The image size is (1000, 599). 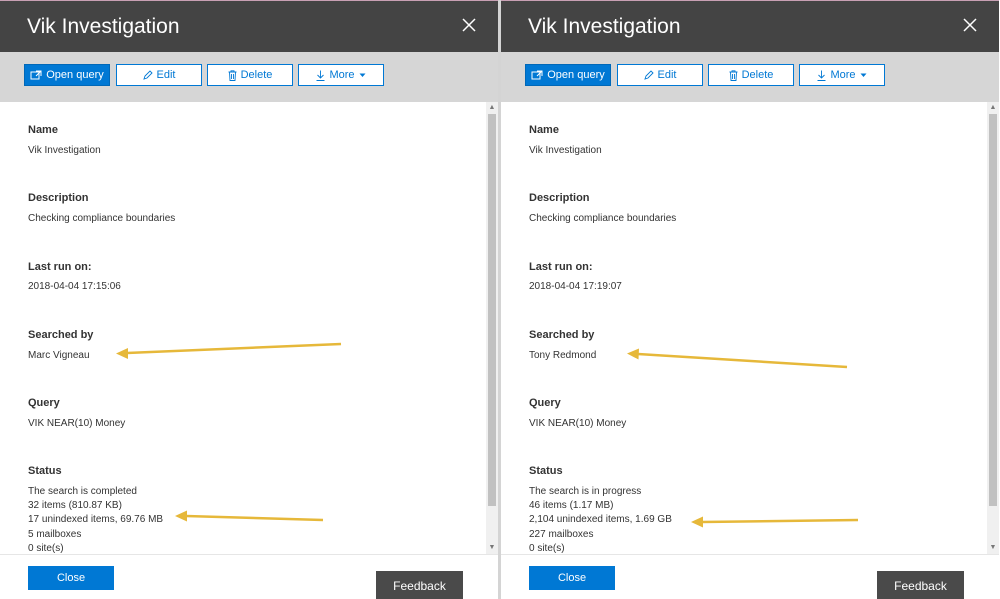 I want to click on status-line: 2,104 unindexed items, 1.69 GB, so click(x=600, y=519).